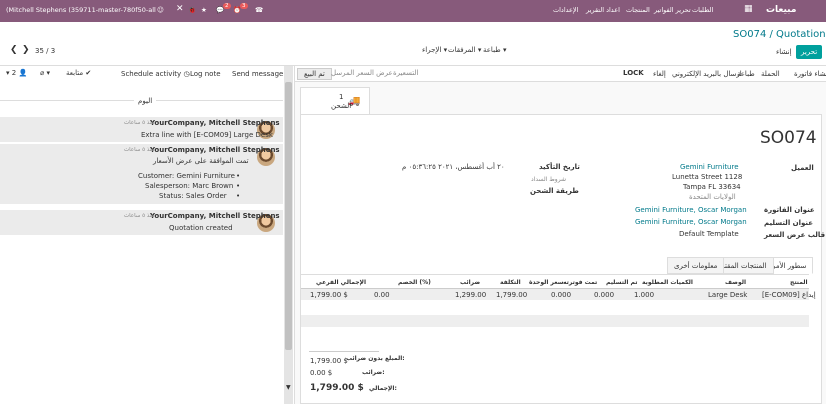 The image size is (826, 404). Describe the element at coordinates (259, 10) in the screenshot. I see `phone-icon: ☎` at that location.